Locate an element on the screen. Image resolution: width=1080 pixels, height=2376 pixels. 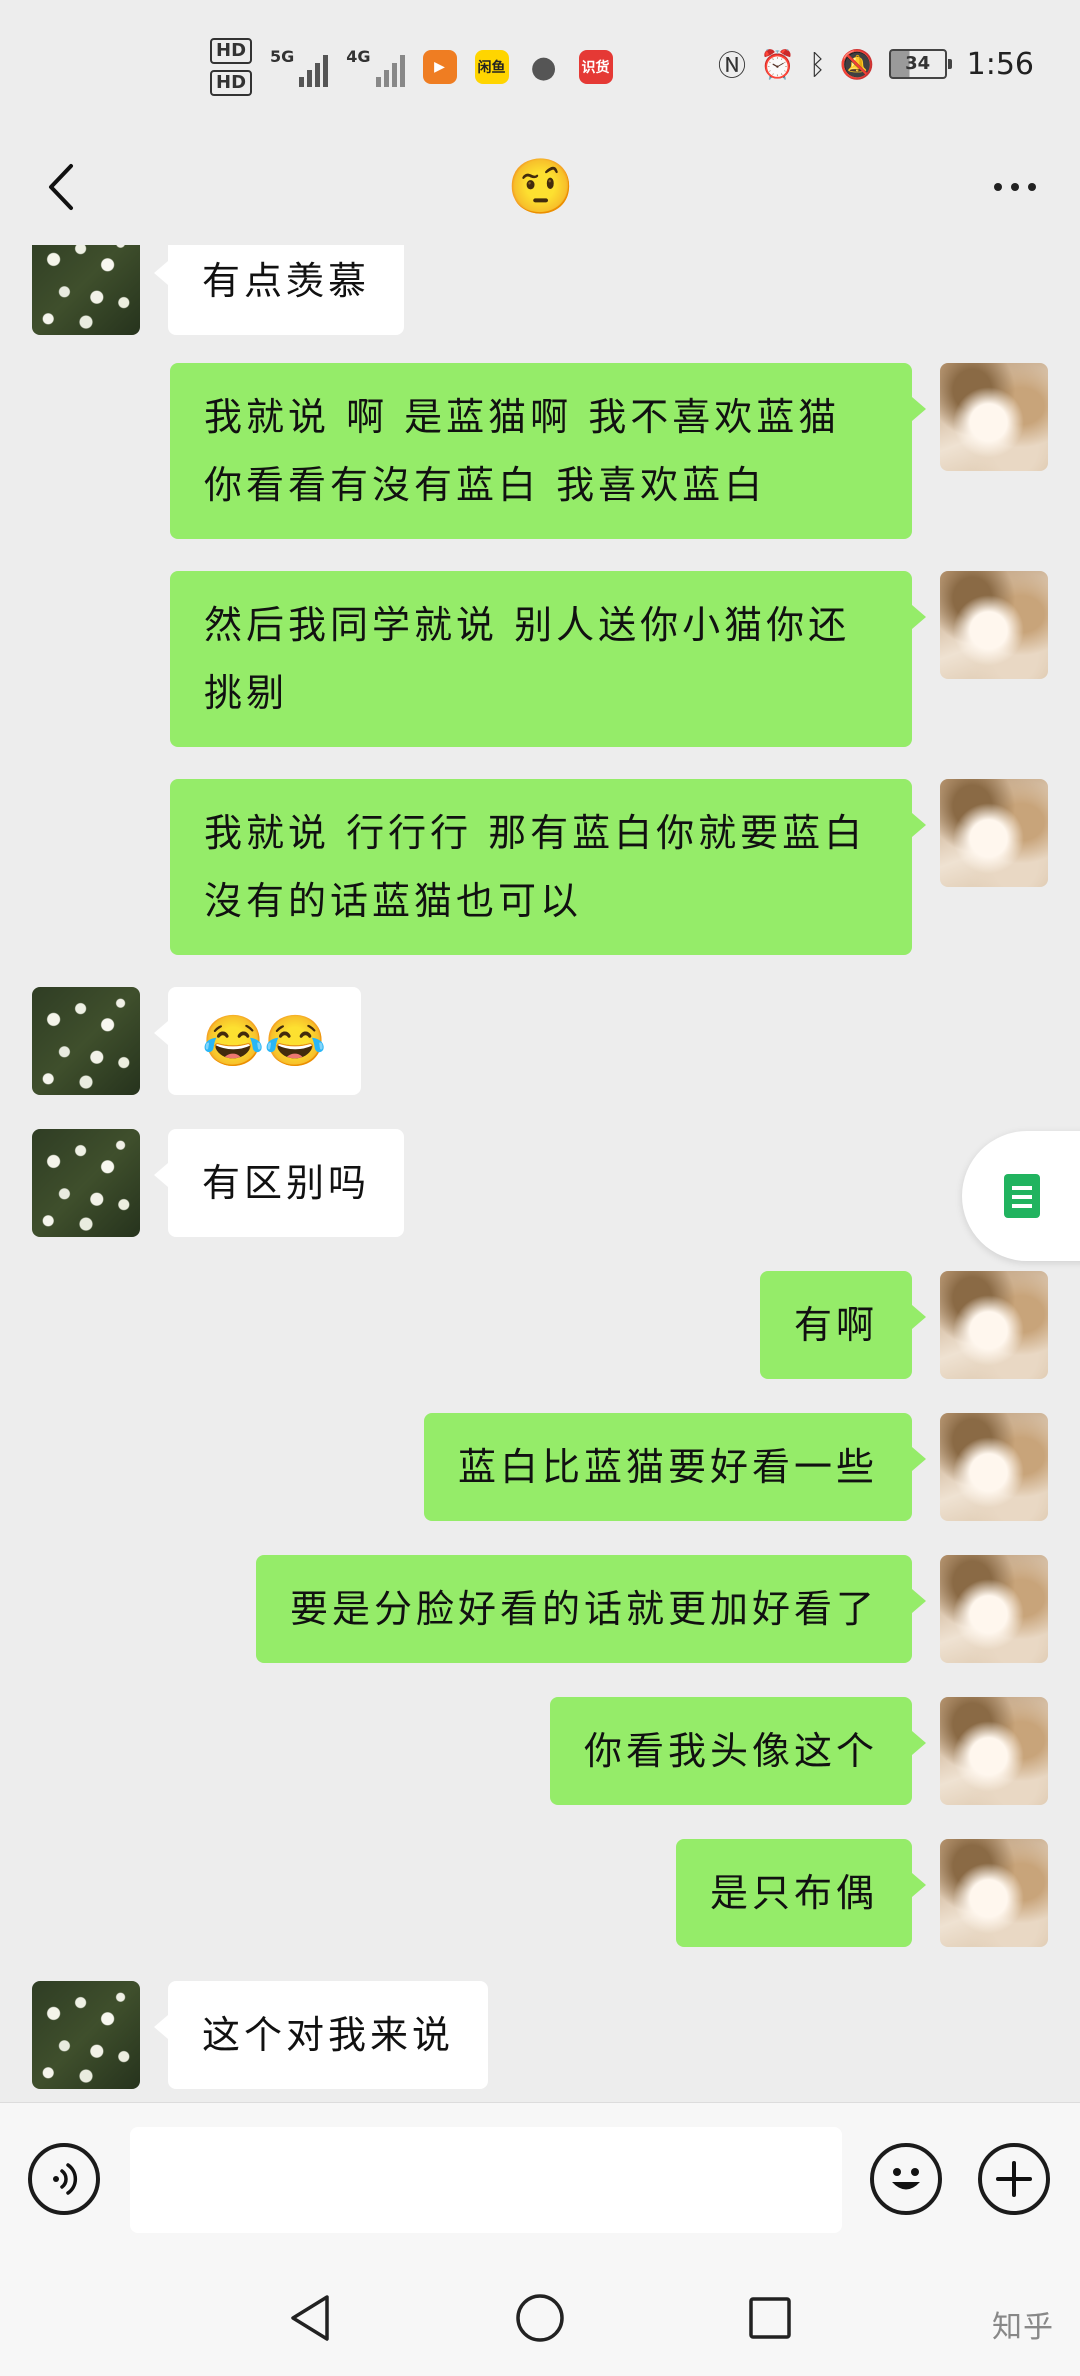
message-bubble-outgoing: 是只布偶 is located at coordinates (801, 1893).